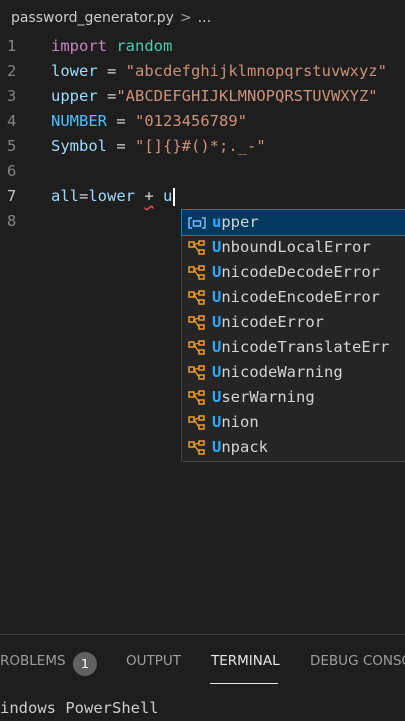  What do you see at coordinates (92, 18) in the screenshot?
I see `breadcrumb-file: password_generator.py` at bounding box center [92, 18].